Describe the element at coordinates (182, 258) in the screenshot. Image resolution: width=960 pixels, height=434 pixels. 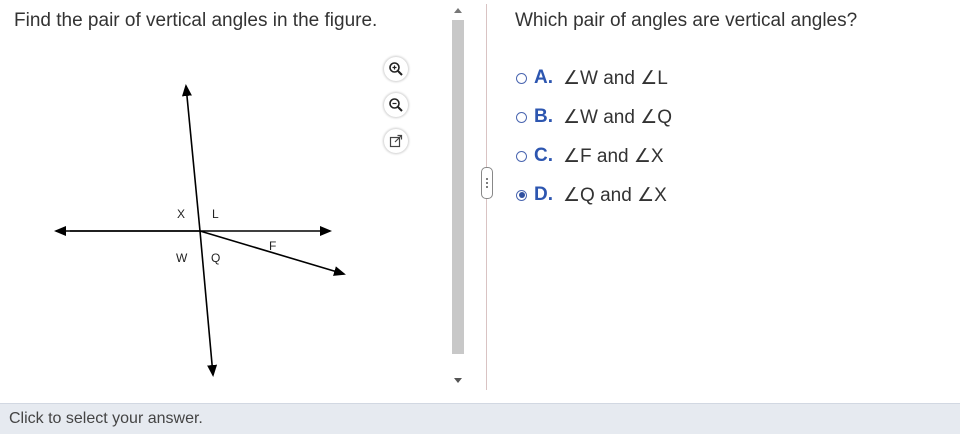
I see `label-w: W` at that location.